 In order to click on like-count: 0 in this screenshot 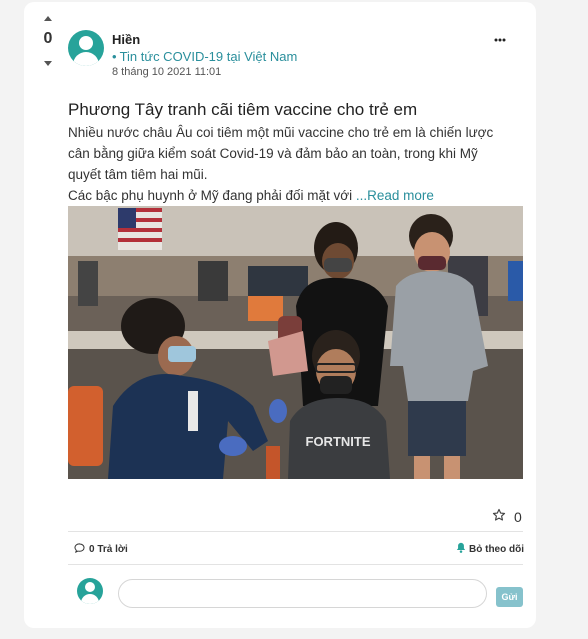, I will do `click(518, 516)`.